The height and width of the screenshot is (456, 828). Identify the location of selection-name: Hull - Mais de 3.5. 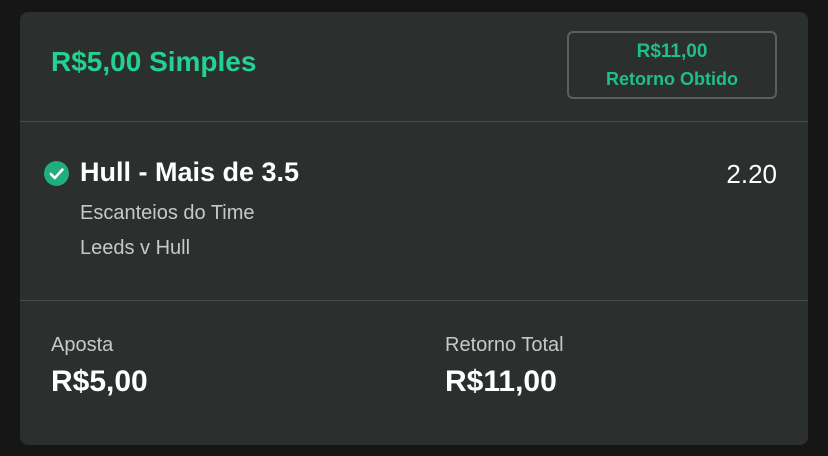
(190, 172).